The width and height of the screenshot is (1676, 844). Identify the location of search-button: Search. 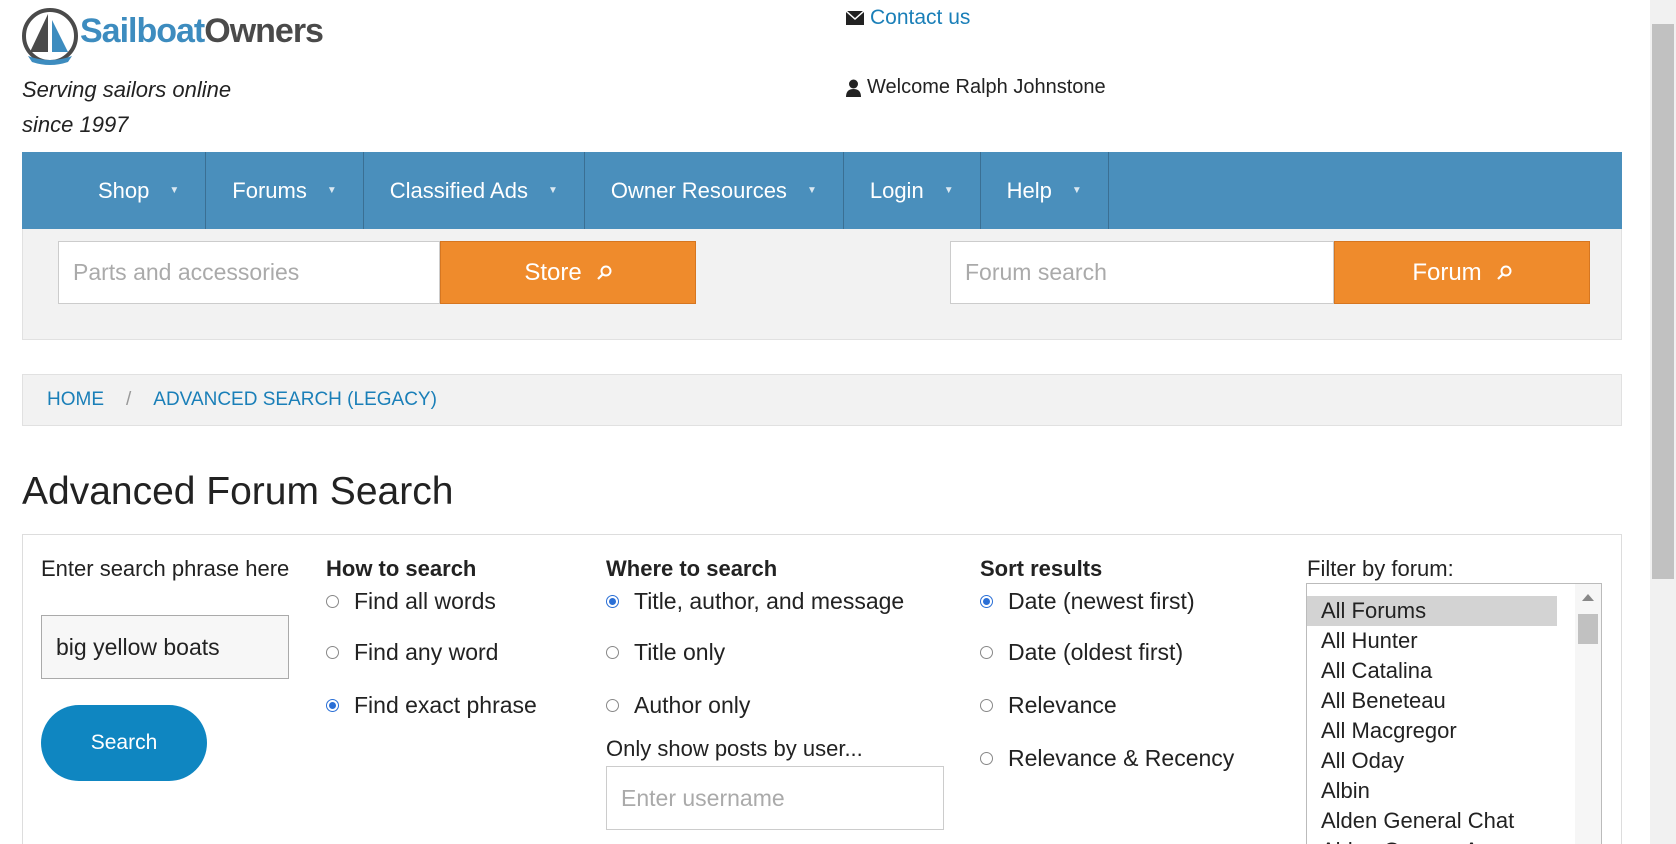
(124, 743).